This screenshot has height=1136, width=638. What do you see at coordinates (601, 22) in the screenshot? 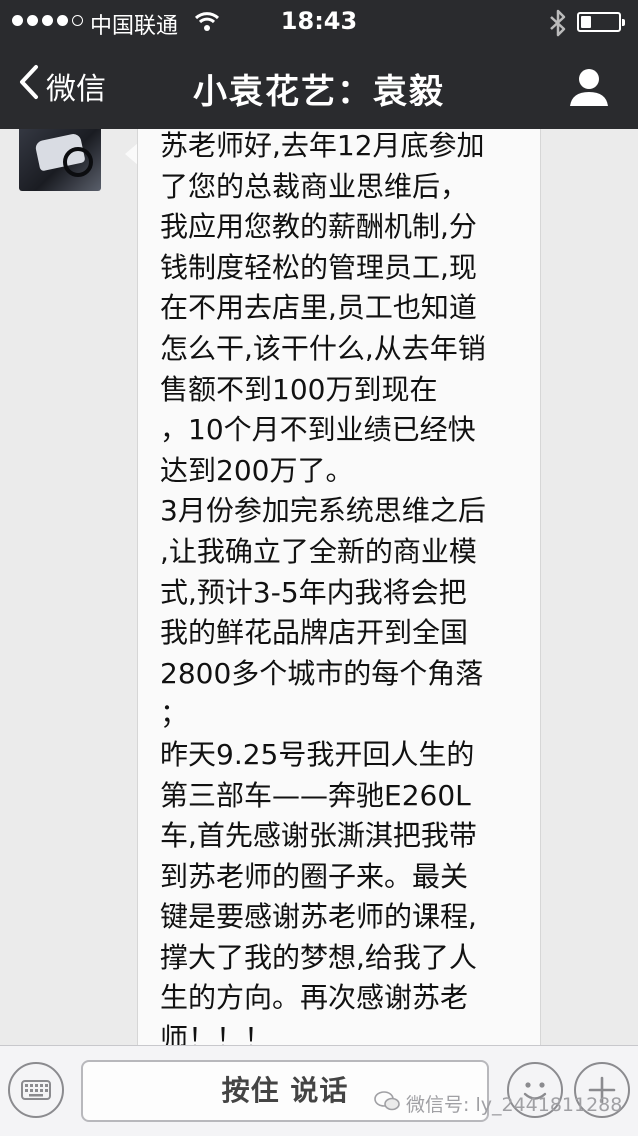
I see `battery-icon` at bounding box center [601, 22].